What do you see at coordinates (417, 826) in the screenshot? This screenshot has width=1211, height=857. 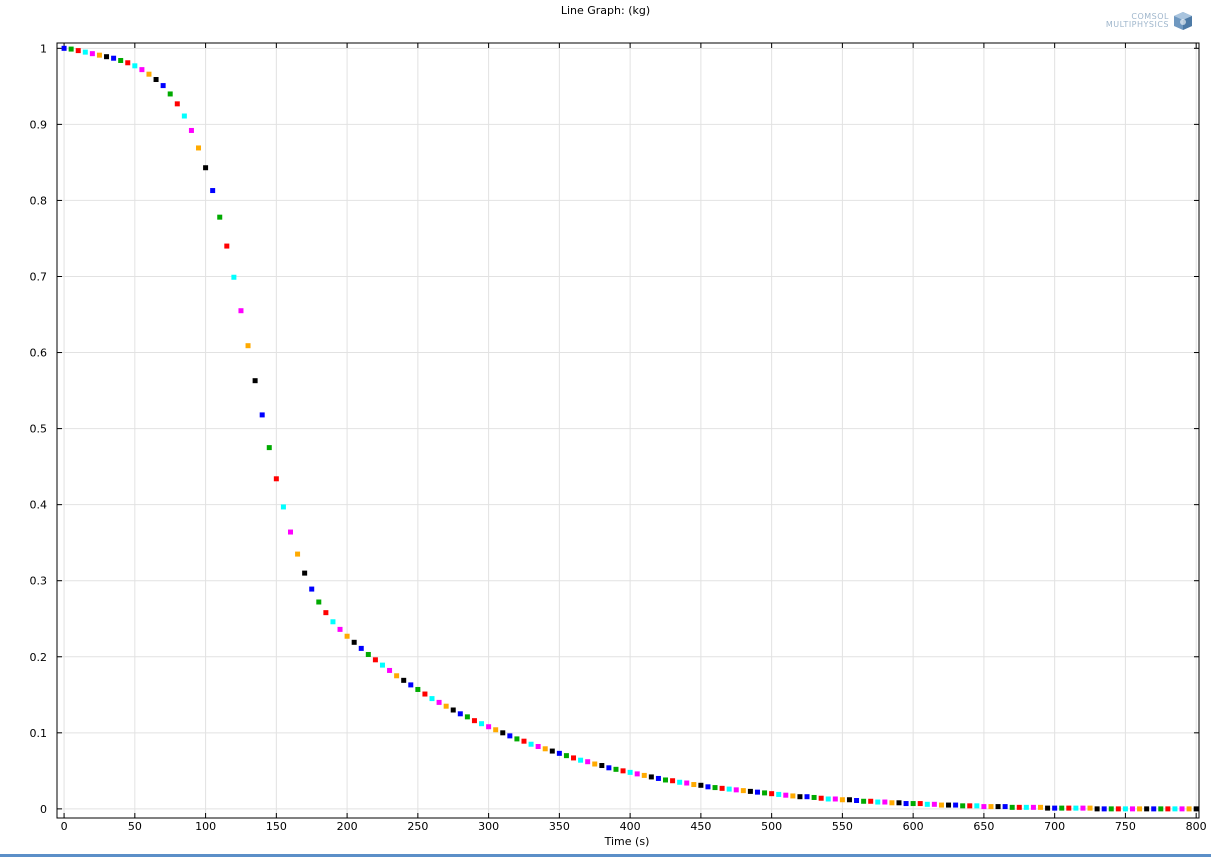 I see `x-tick-label: 250` at bounding box center [417, 826].